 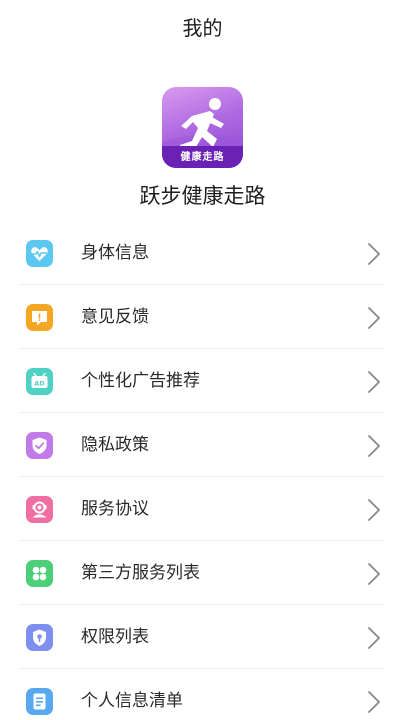 I want to click on menu-item-label: 意见反馈, so click(x=115, y=317).